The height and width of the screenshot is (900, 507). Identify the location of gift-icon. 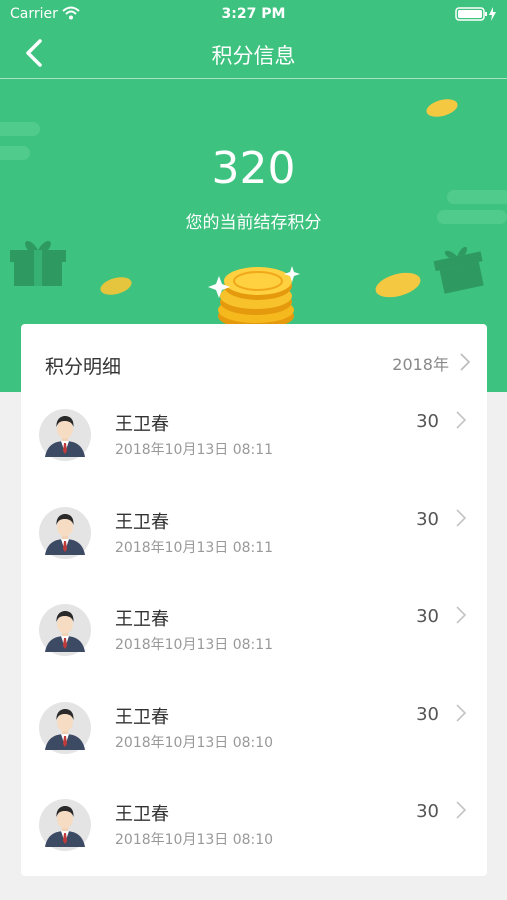
(38, 263).